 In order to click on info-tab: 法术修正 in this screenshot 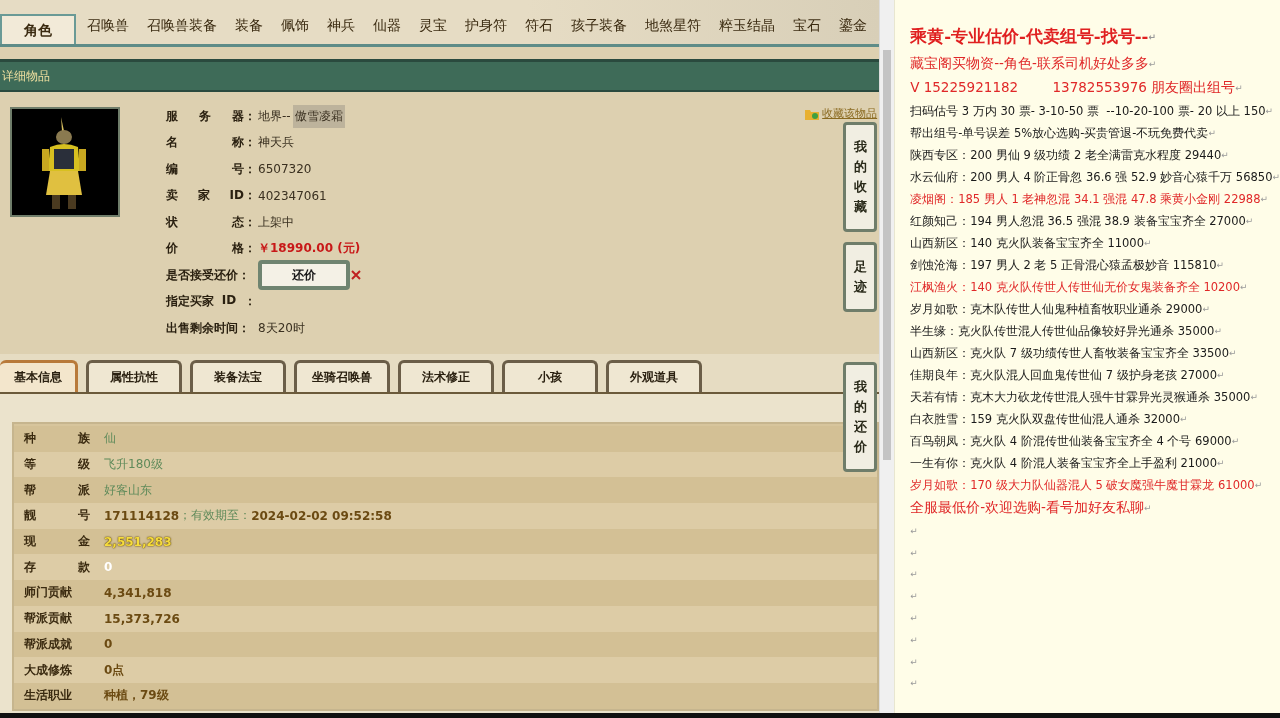, I will do `click(446, 376)`.